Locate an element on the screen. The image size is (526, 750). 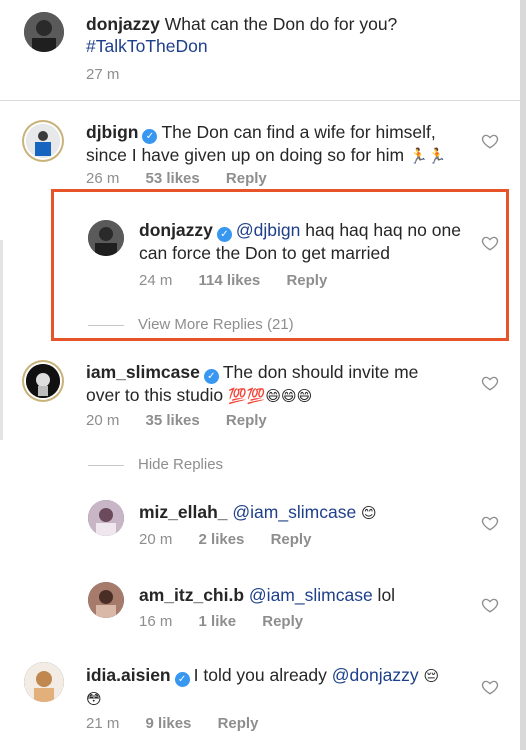
hashtag-link: #TalkToTheDon is located at coordinates (147, 46).